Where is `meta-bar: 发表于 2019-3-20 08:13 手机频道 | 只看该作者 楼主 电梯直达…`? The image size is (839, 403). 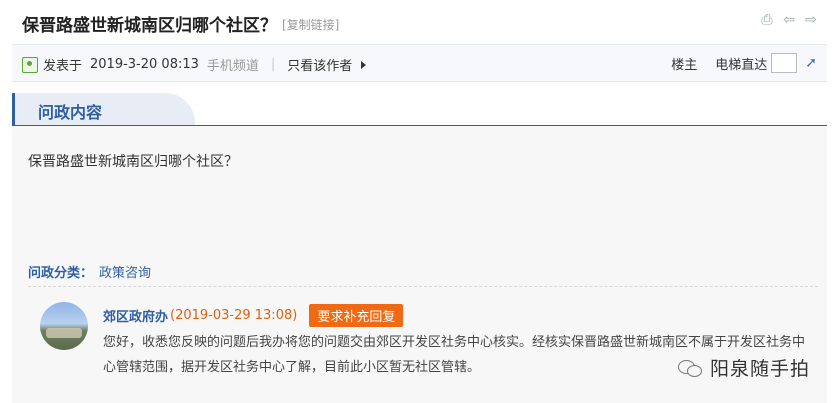
meta-bar: 发表于 2019-3-20 08:13 手机频道 | 只看该作者 楼主 电梯直达… is located at coordinates (419, 63).